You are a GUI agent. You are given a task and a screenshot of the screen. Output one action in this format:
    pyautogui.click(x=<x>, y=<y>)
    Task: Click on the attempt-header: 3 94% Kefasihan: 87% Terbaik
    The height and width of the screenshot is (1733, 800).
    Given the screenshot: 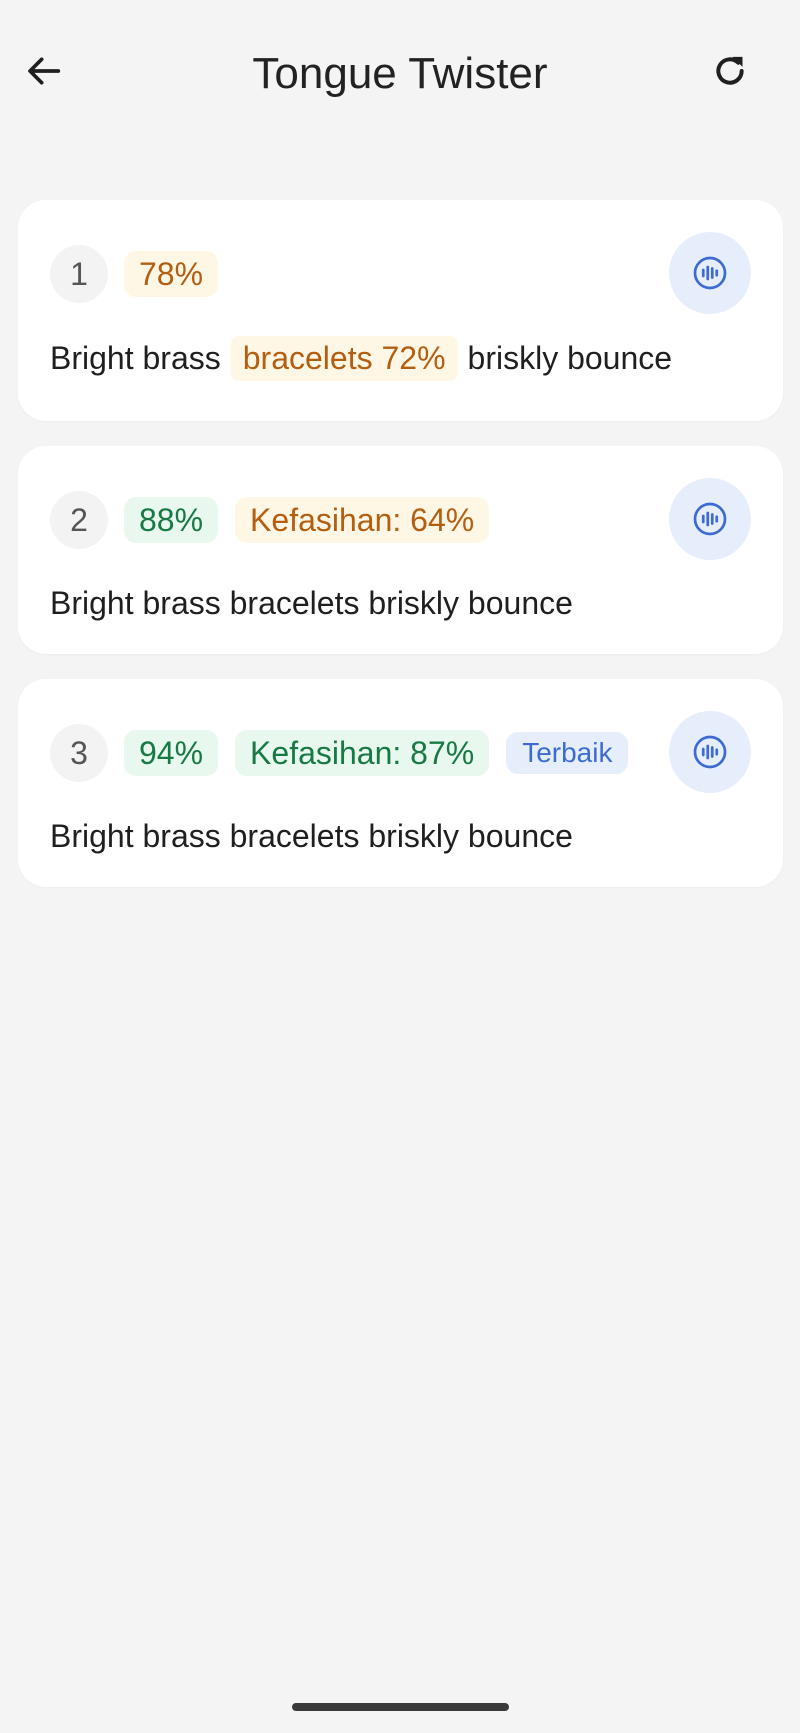 What is the action you would take?
    pyautogui.click(x=400, y=753)
    